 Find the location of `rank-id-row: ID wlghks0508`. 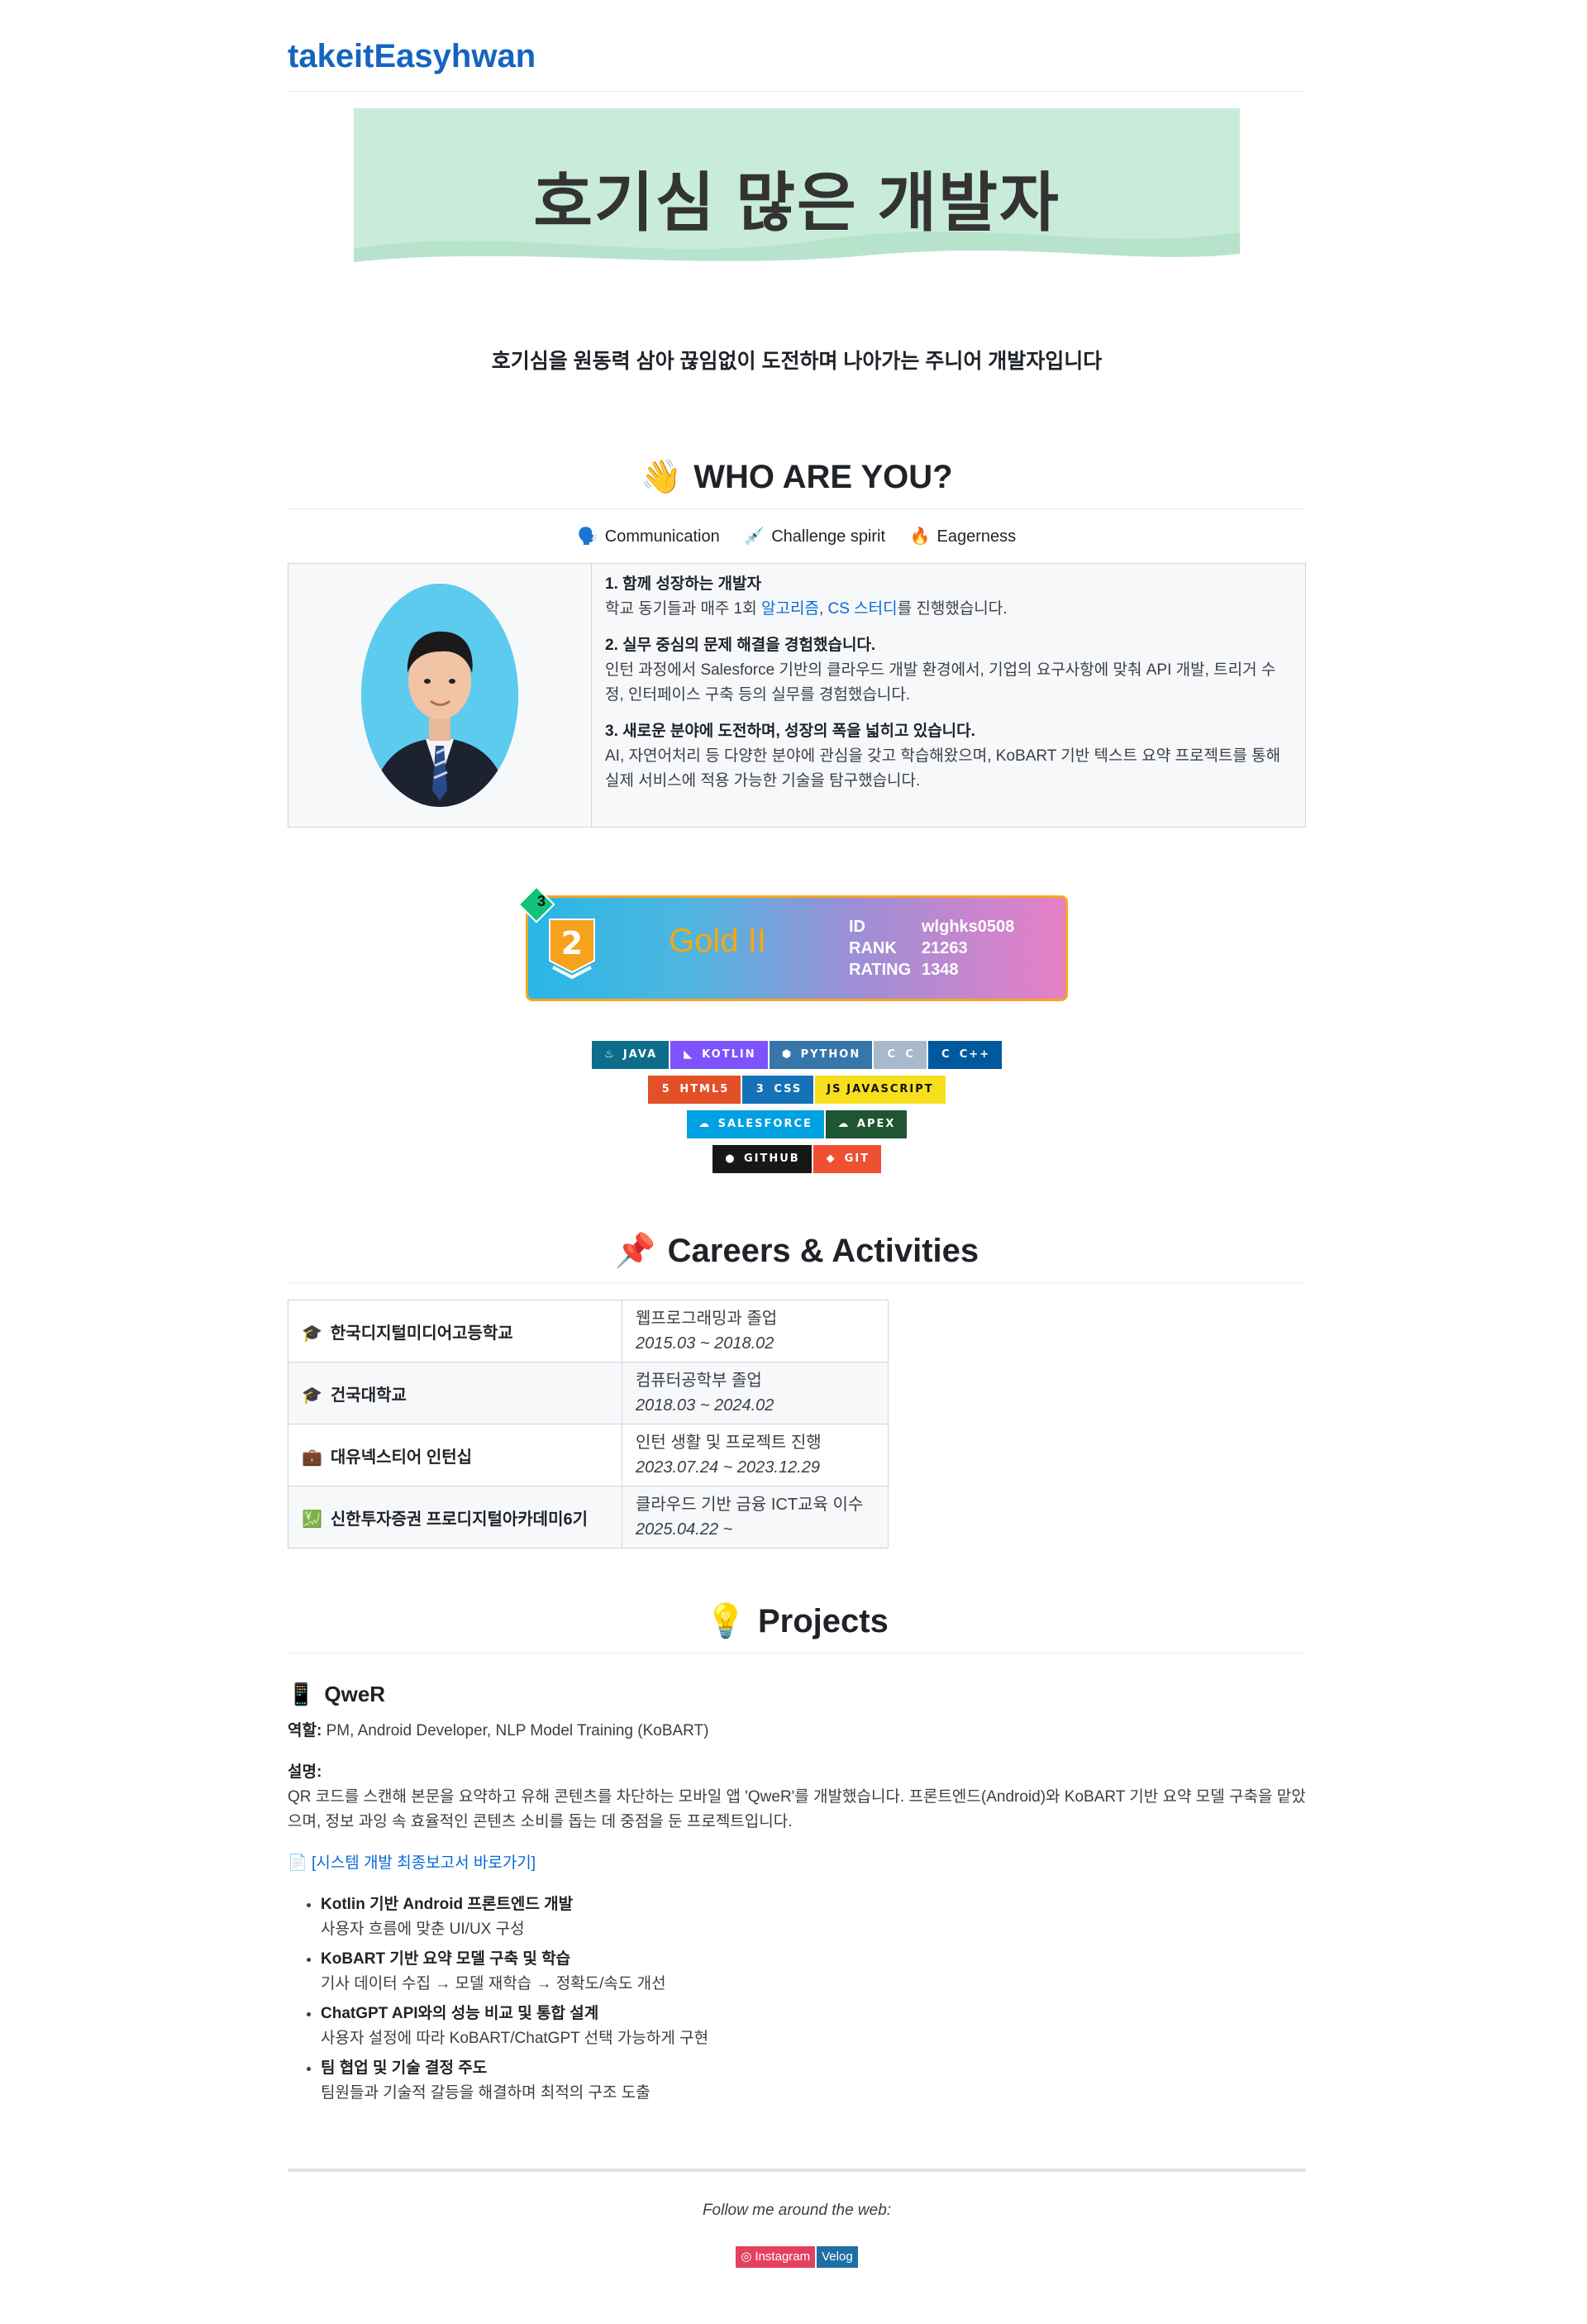

rank-id-row: ID wlghks0508 is located at coordinates (931, 927).